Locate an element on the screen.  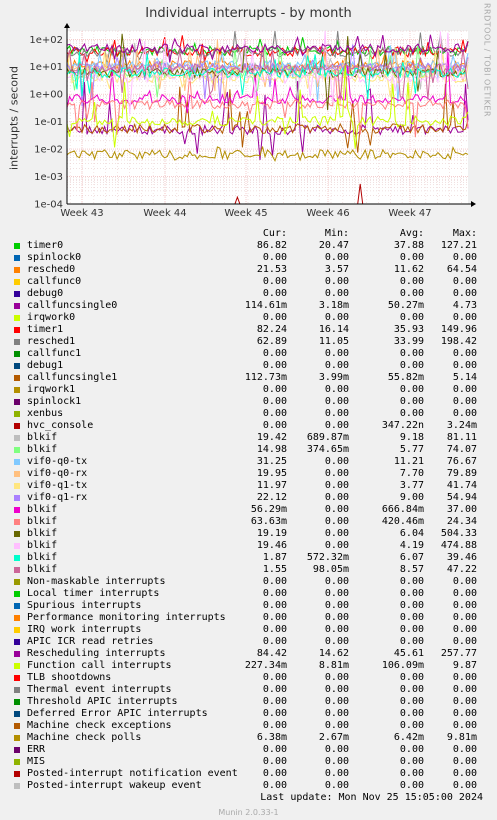
legend-series-name: blkif is located at coordinates (42, 557).